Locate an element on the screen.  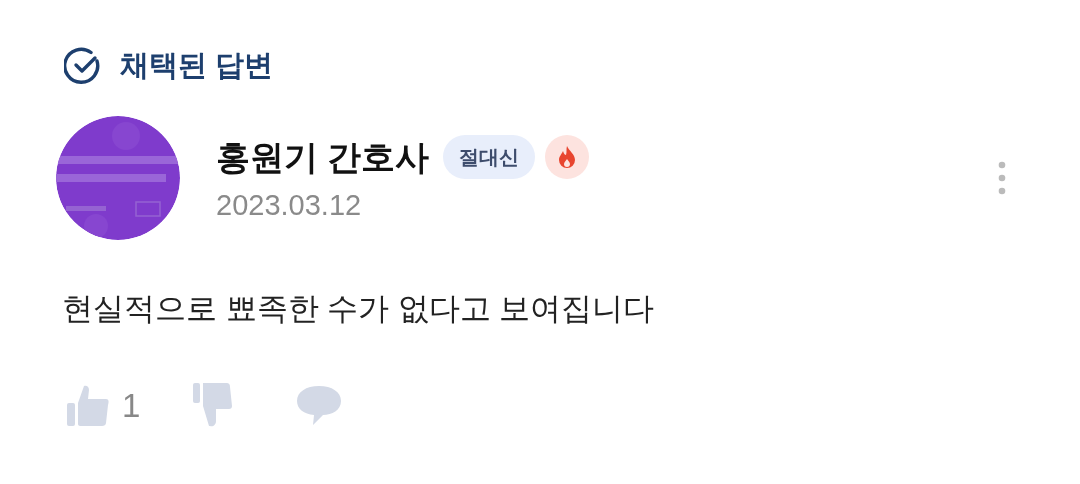
author-name: 홍원기 간호사 is located at coordinates (323, 157).